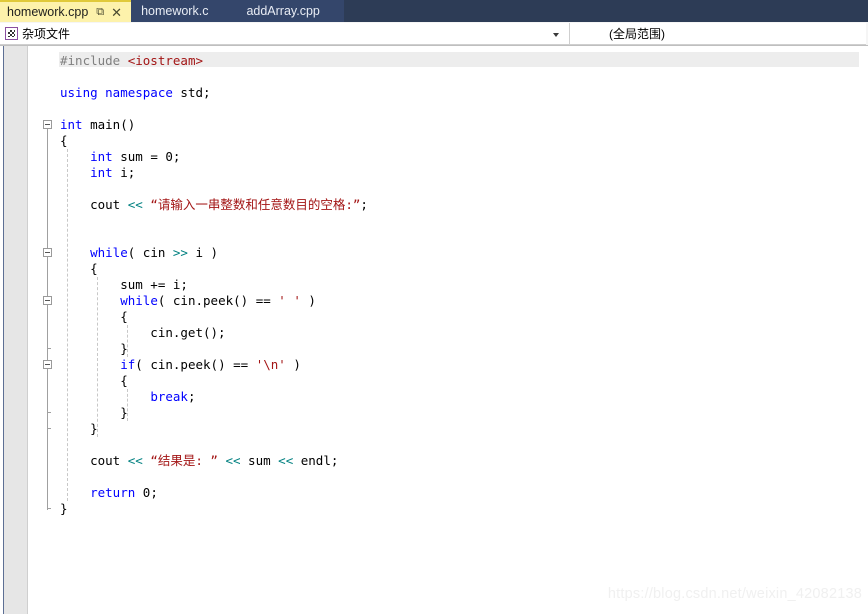  What do you see at coordinates (637, 33) in the screenshot?
I see `member-dropdown-value: (全局范围)` at bounding box center [637, 33].